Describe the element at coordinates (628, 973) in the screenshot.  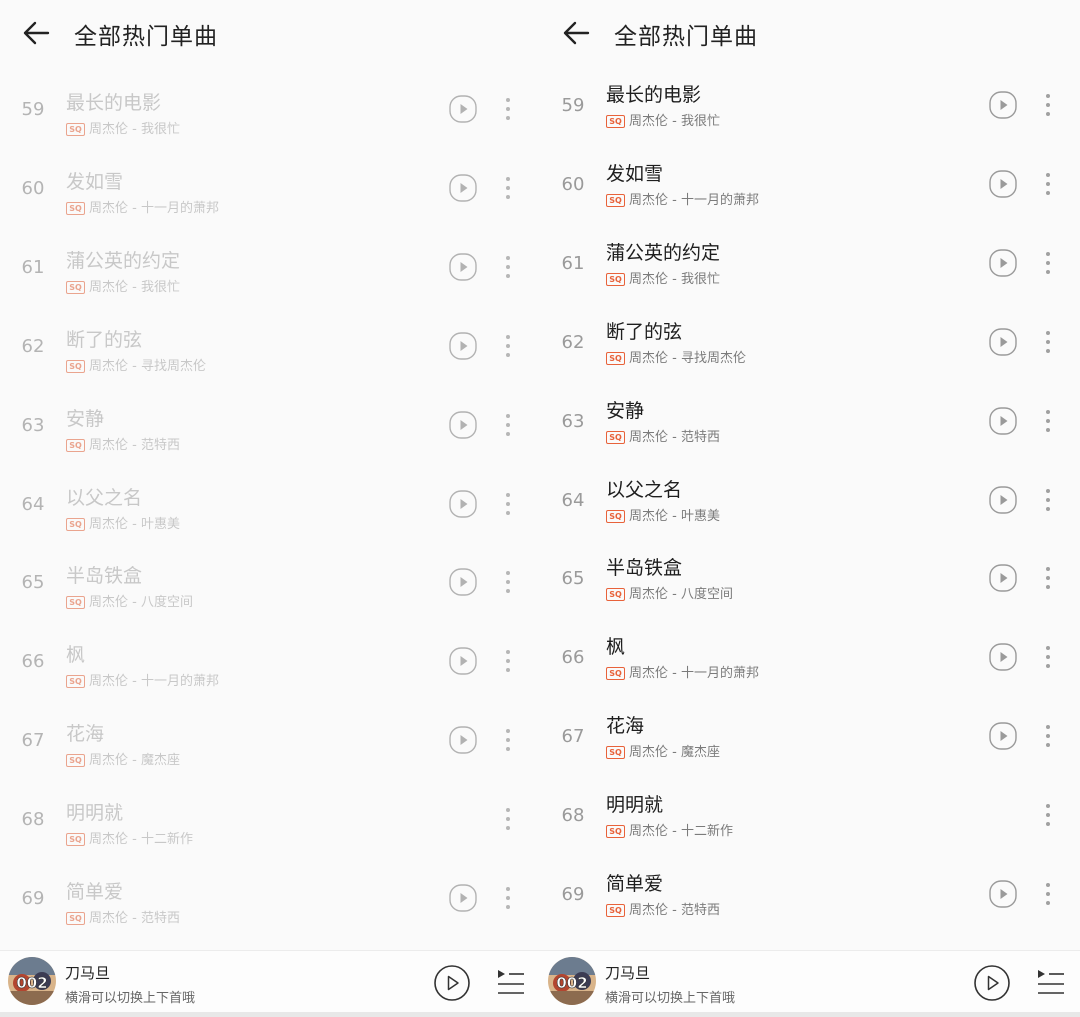
I see `now-playing-title: 刀马旦` at that location.